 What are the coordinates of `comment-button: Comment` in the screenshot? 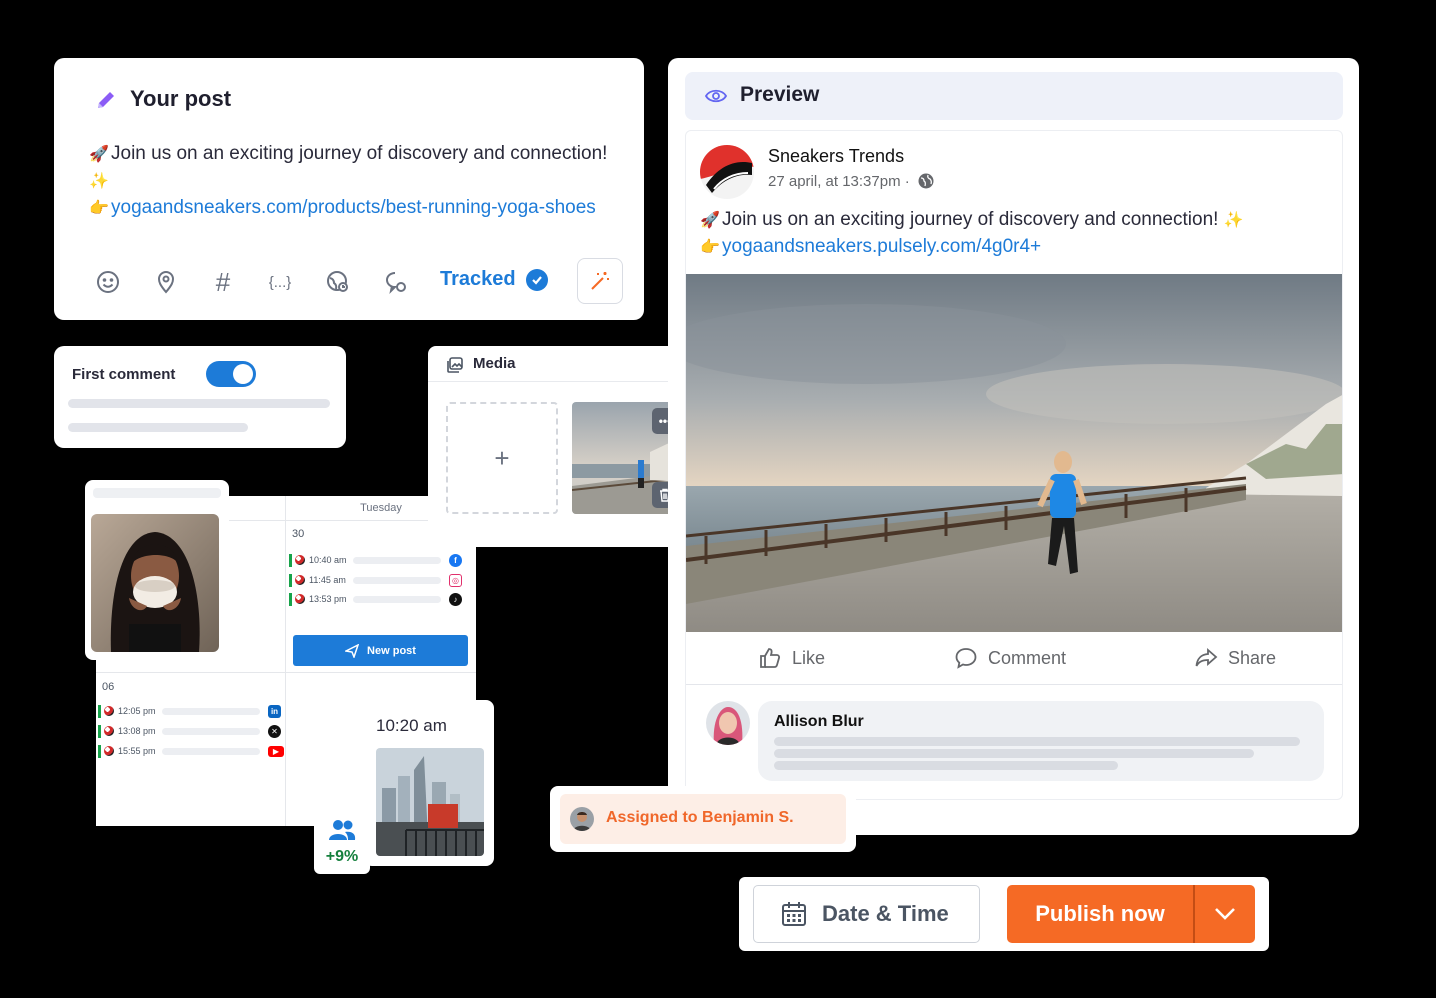 It's located at (1010, 658).